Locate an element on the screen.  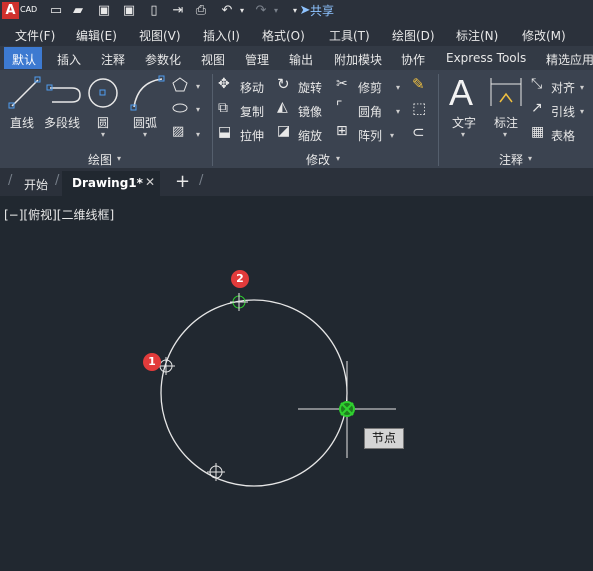
hatch-dropdown-icon: ▾ is located at coordinates (198, 134).